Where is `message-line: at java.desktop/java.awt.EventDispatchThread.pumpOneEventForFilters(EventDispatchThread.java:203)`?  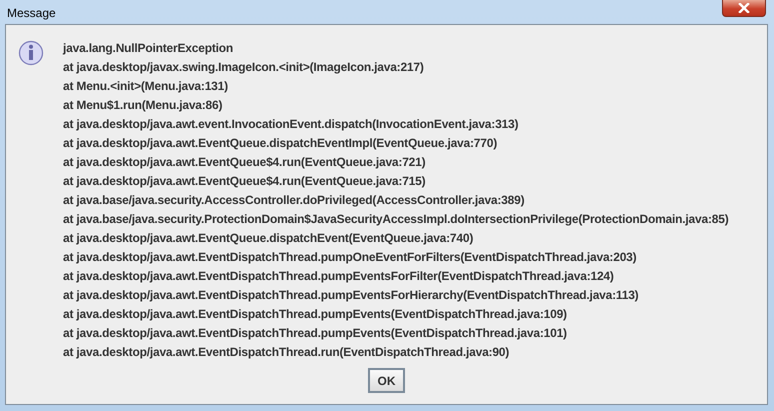 message-line: at java.desktop/java.awt.EventDispatchThread.pumpOneEventForFilters(EventDispatchThread.java:203) is located at coordinates (350, 257).